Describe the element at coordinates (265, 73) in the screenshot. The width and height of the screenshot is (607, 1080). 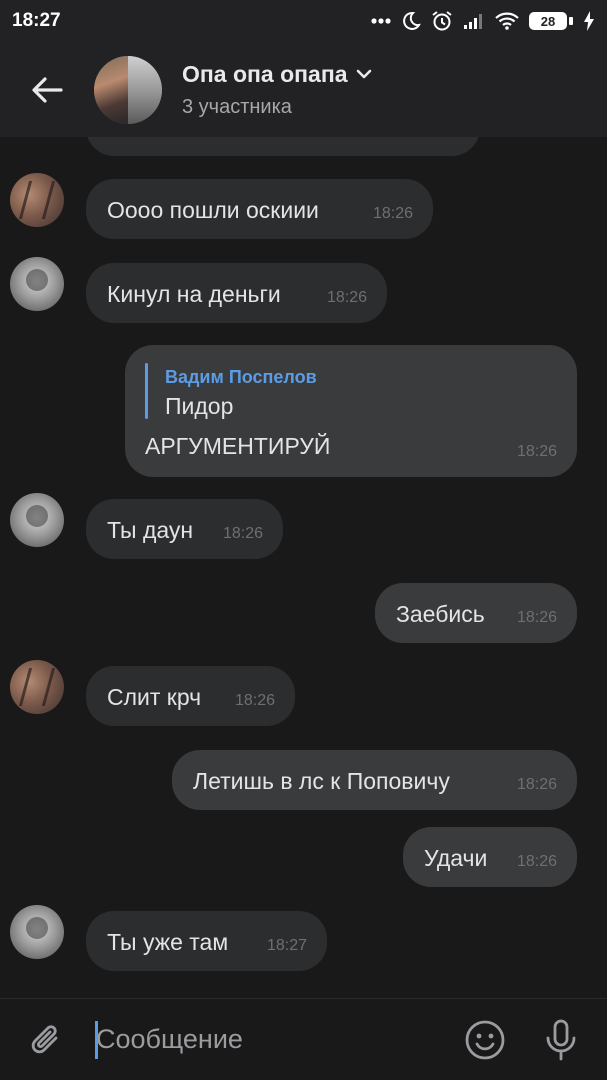
I see `chat-title: Опа опа опапа` at that location.